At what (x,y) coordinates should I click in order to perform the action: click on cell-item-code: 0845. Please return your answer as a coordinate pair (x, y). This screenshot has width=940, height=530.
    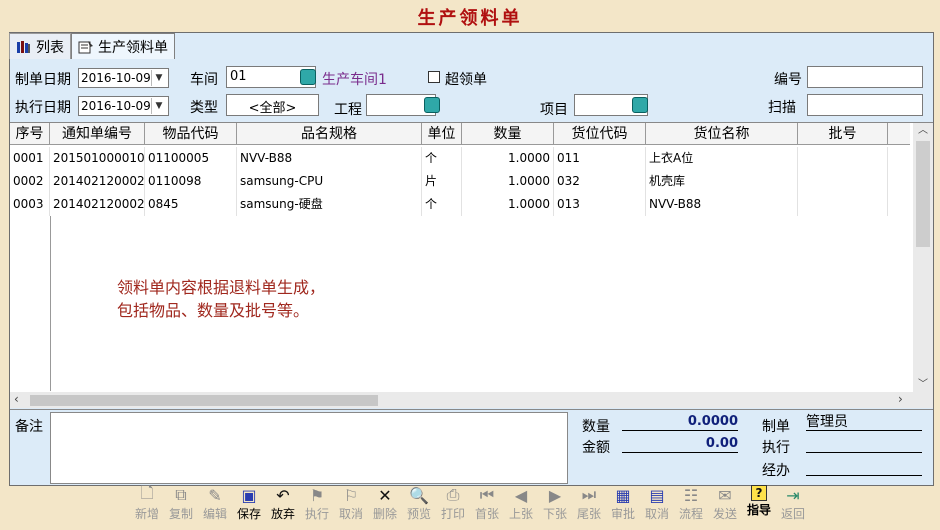
    Looking at the image, I should click on (191, 204).